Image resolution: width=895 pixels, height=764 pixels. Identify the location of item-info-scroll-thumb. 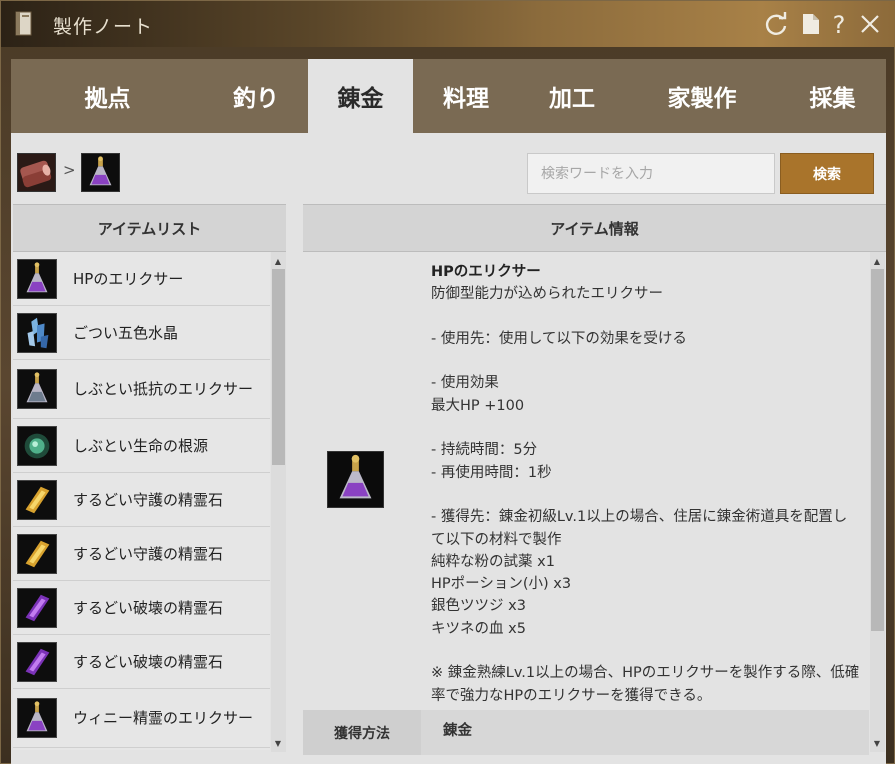
(877, 450).